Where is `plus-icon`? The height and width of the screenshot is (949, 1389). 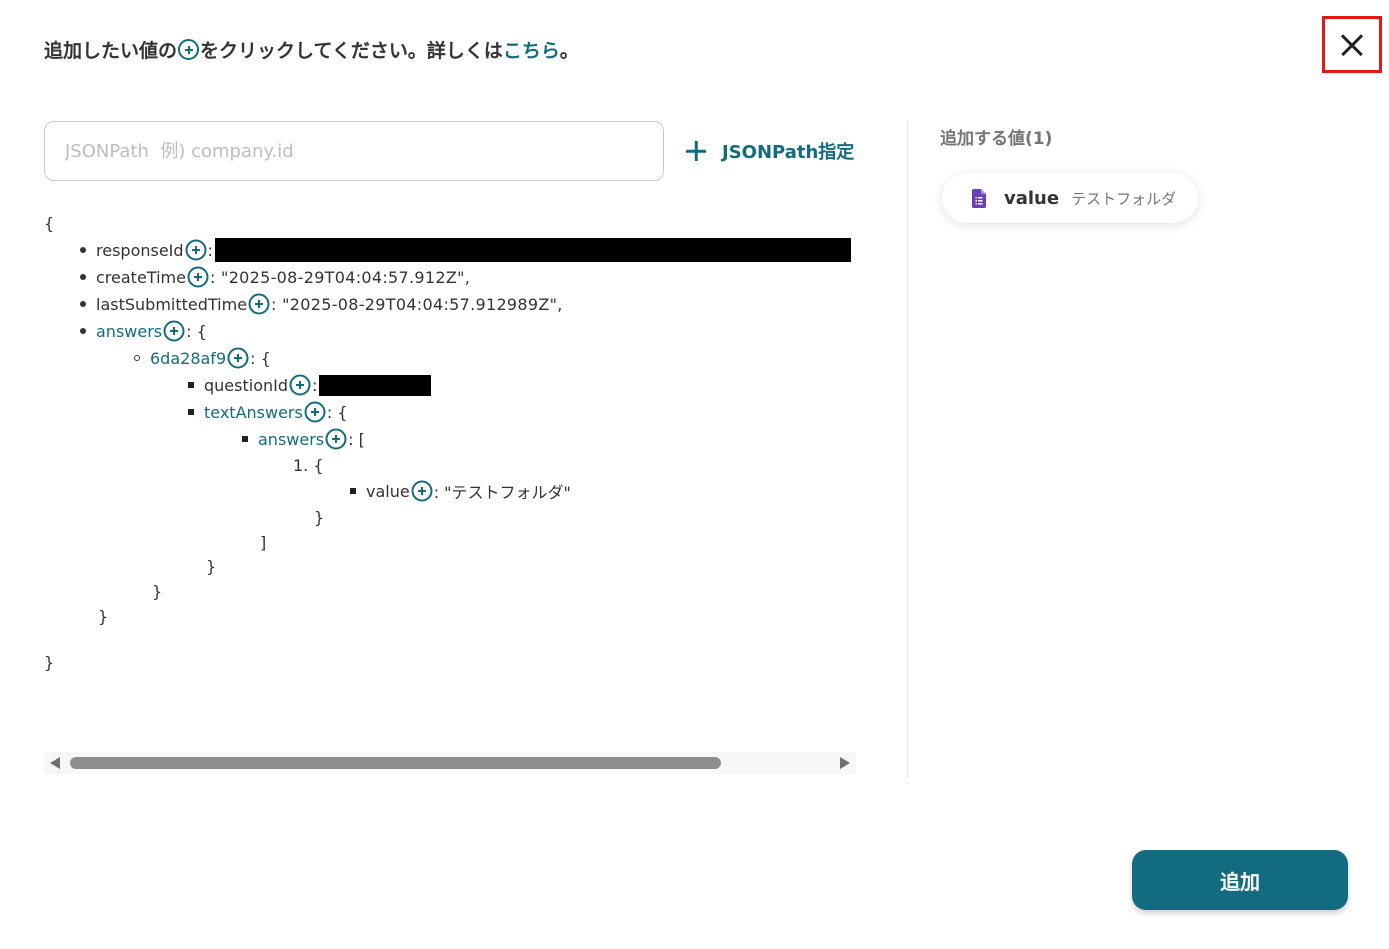 plus-icon is located at coordinates (696, 151).